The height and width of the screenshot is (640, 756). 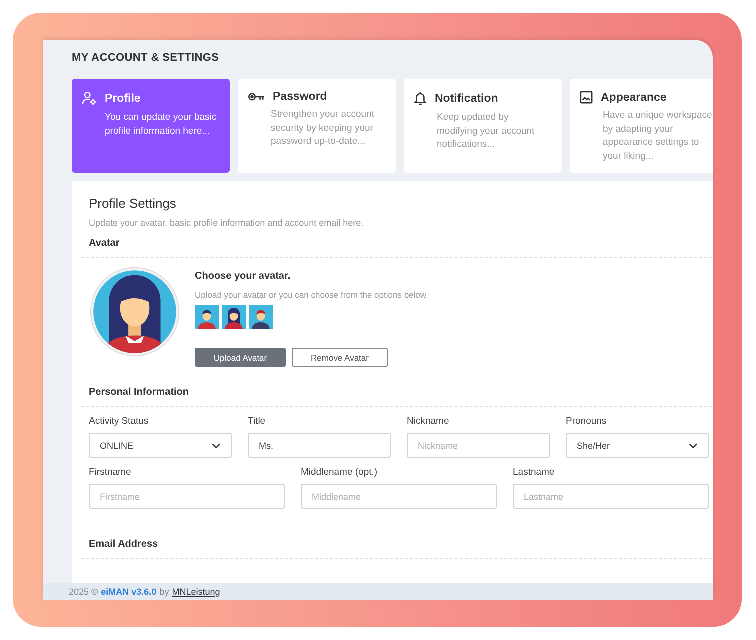 What do you see at coordinates (187, 496) in the screenshot?
I see `text-field: Firstname` at bounding box center [187, 496].